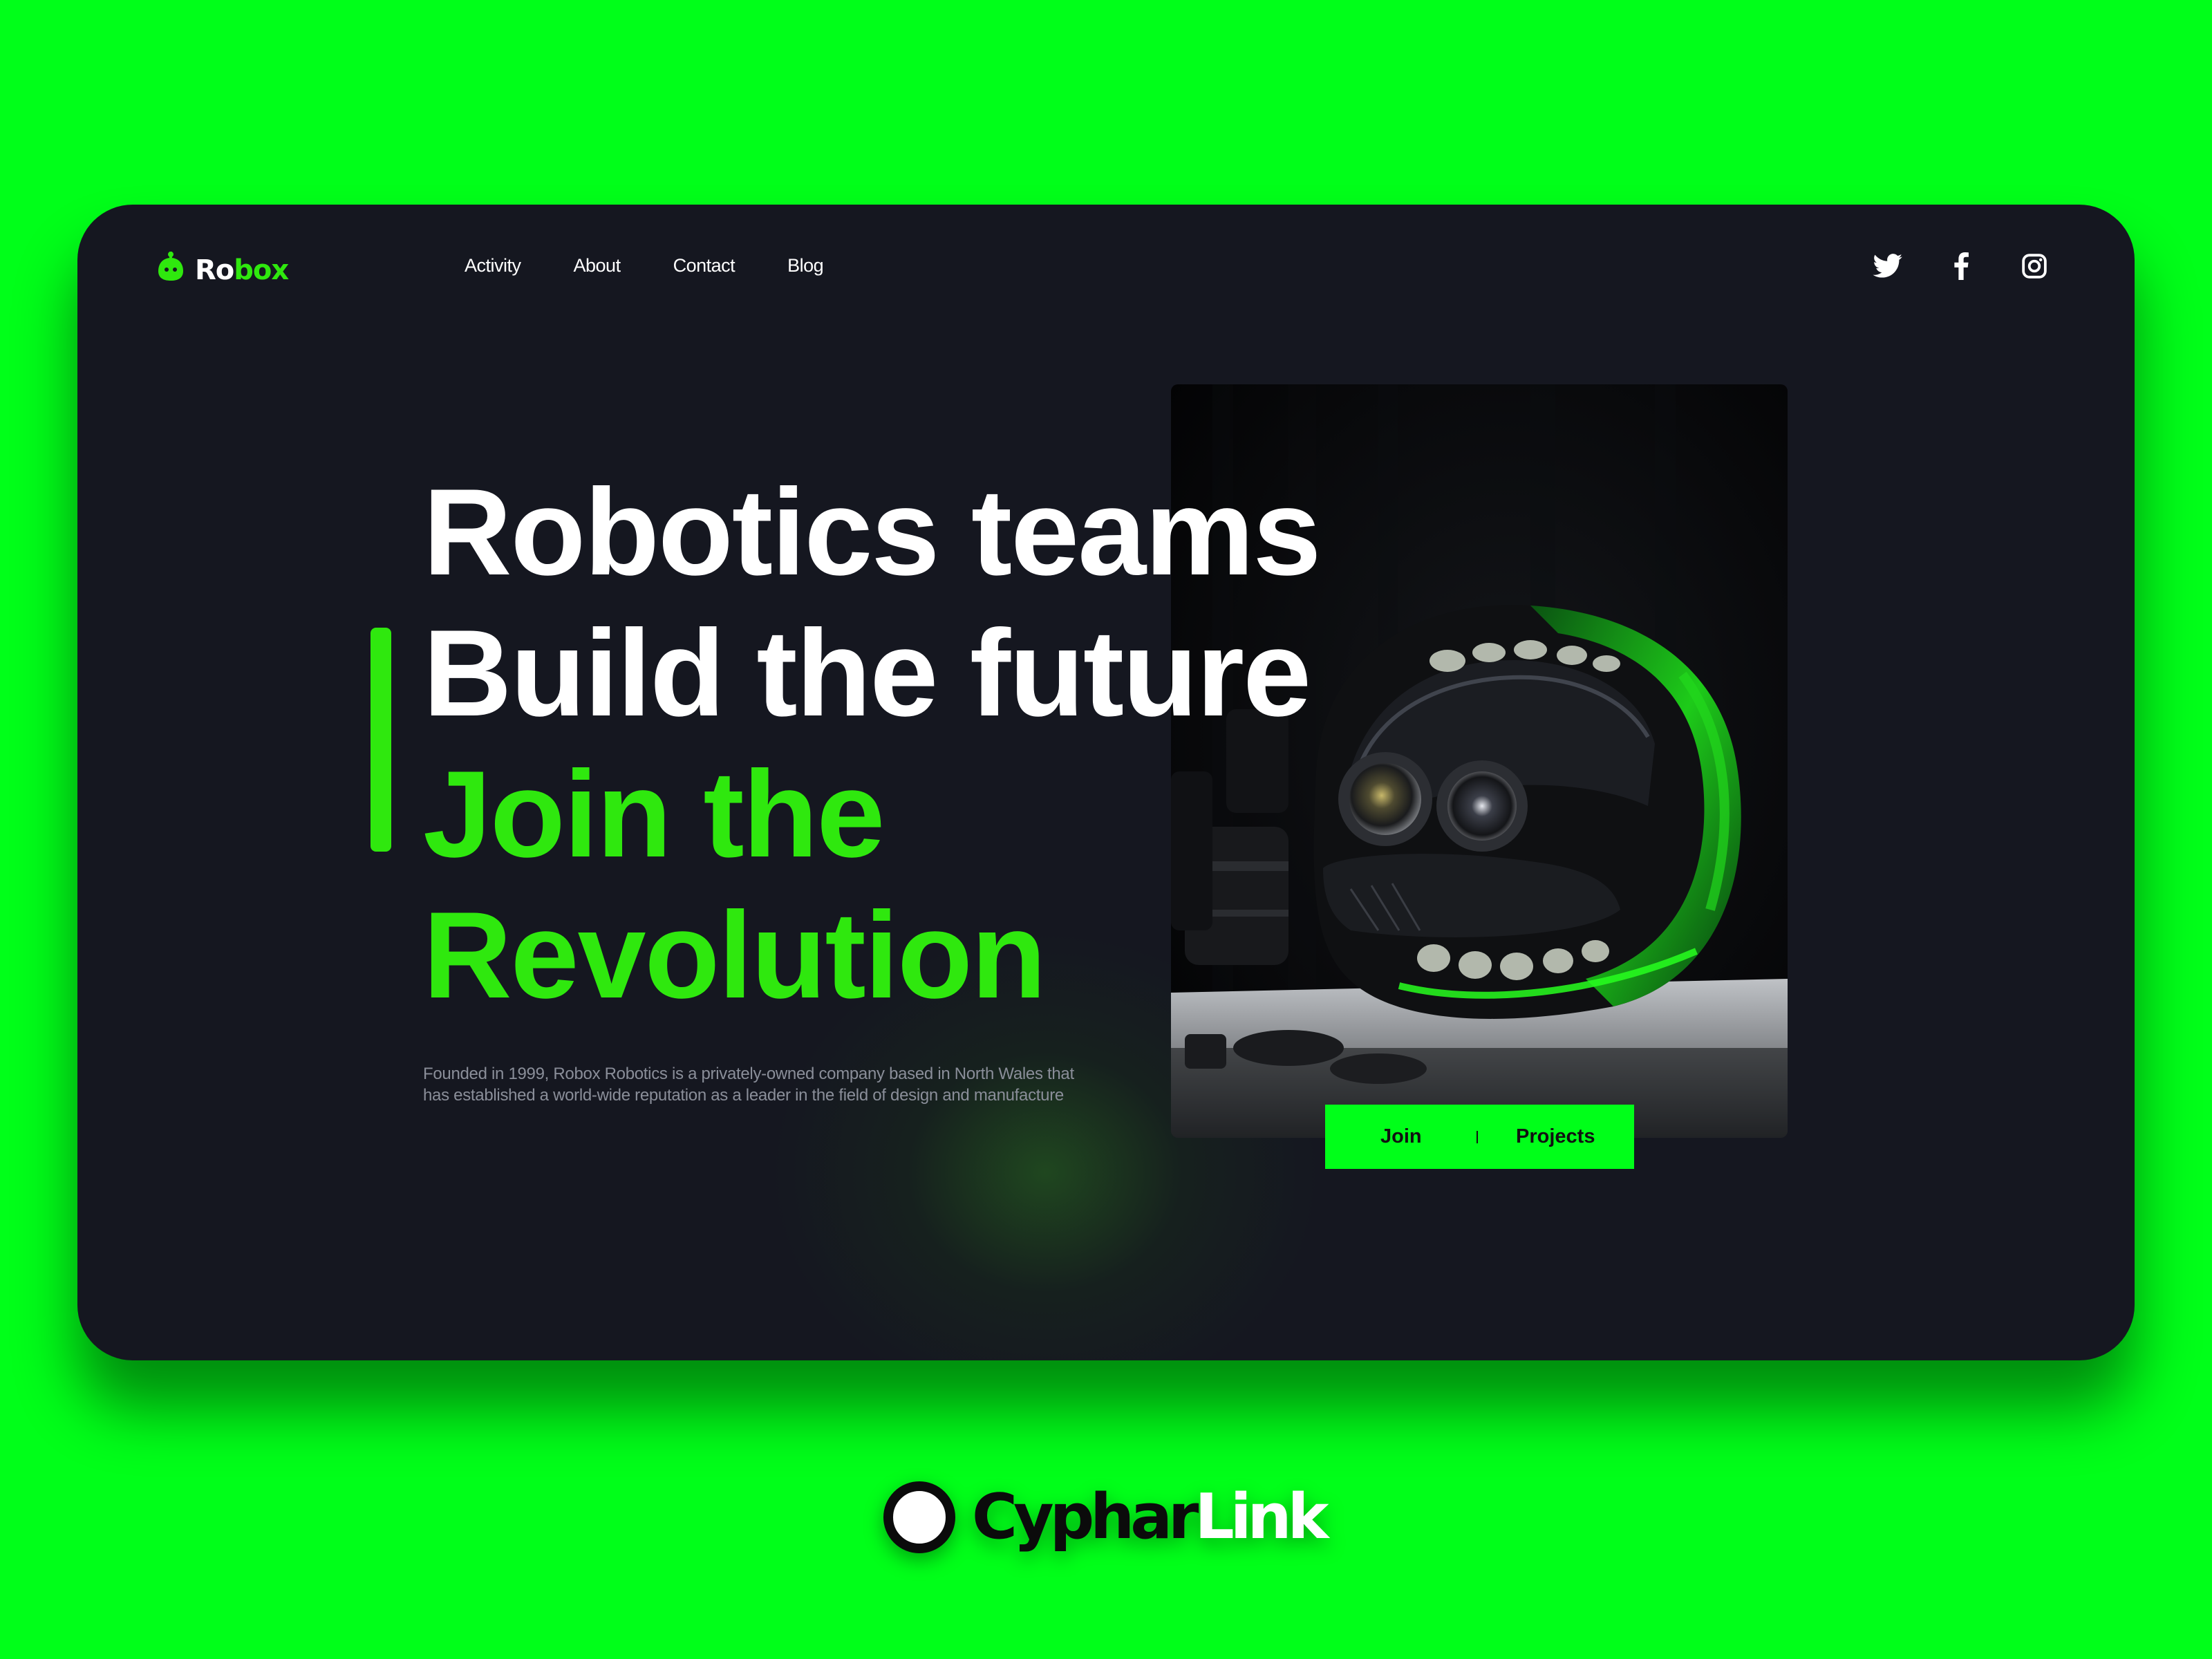 The image size is (2212, 1659). I want to click on cypharlink-brand: CypharLink, so click(1106, 1517).